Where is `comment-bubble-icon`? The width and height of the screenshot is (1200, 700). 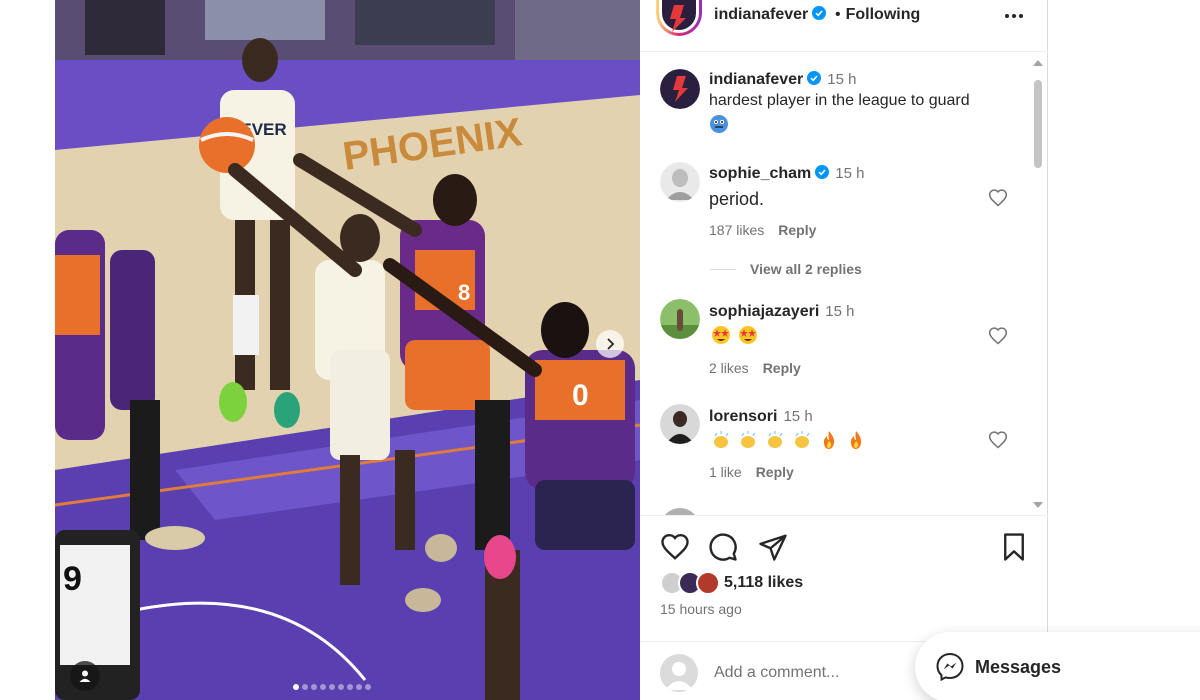 comment-bubble-icon is located at coordinates (723, 547).